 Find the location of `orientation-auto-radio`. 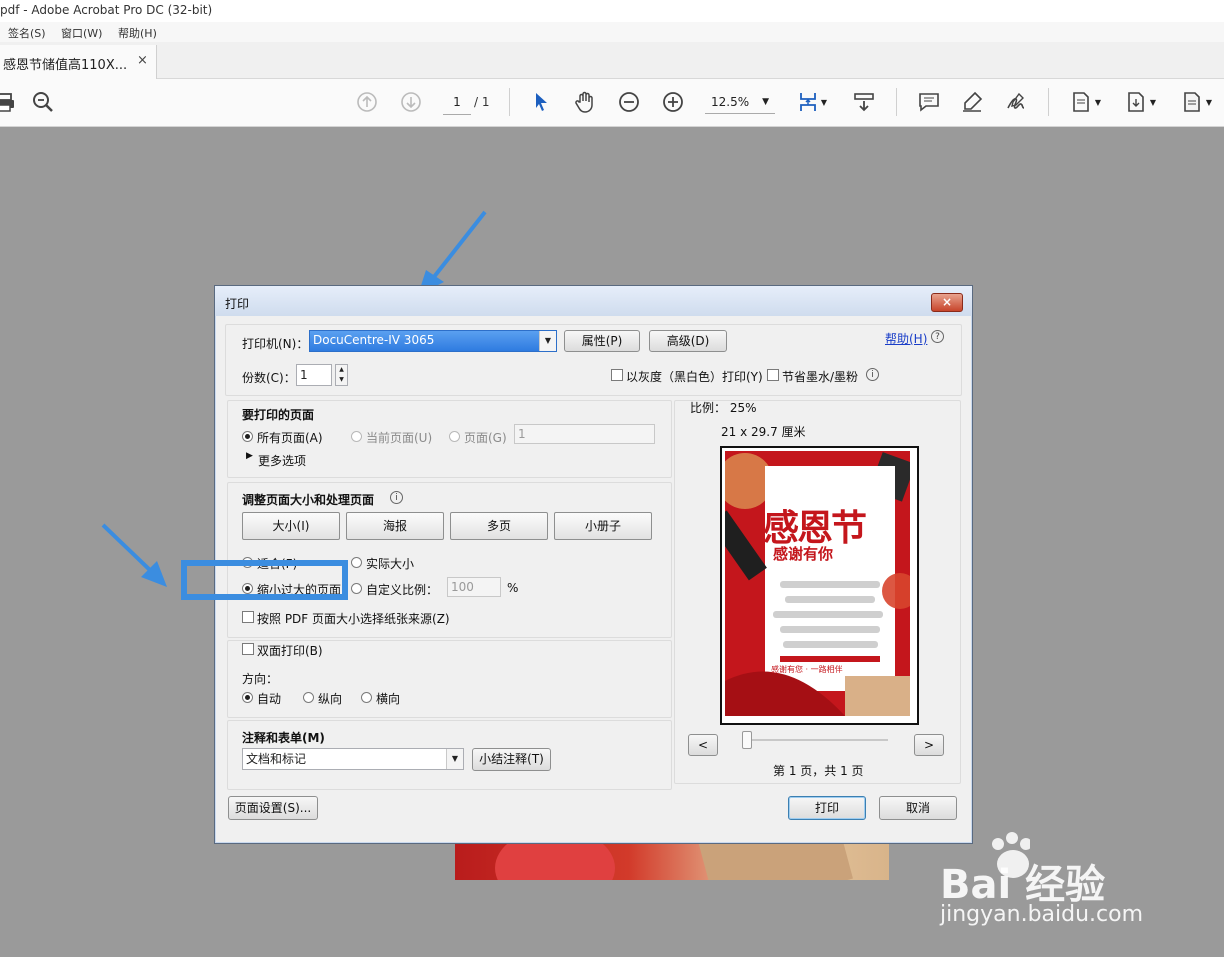

orientation-auto-radio is located at coordinates (247, 697).